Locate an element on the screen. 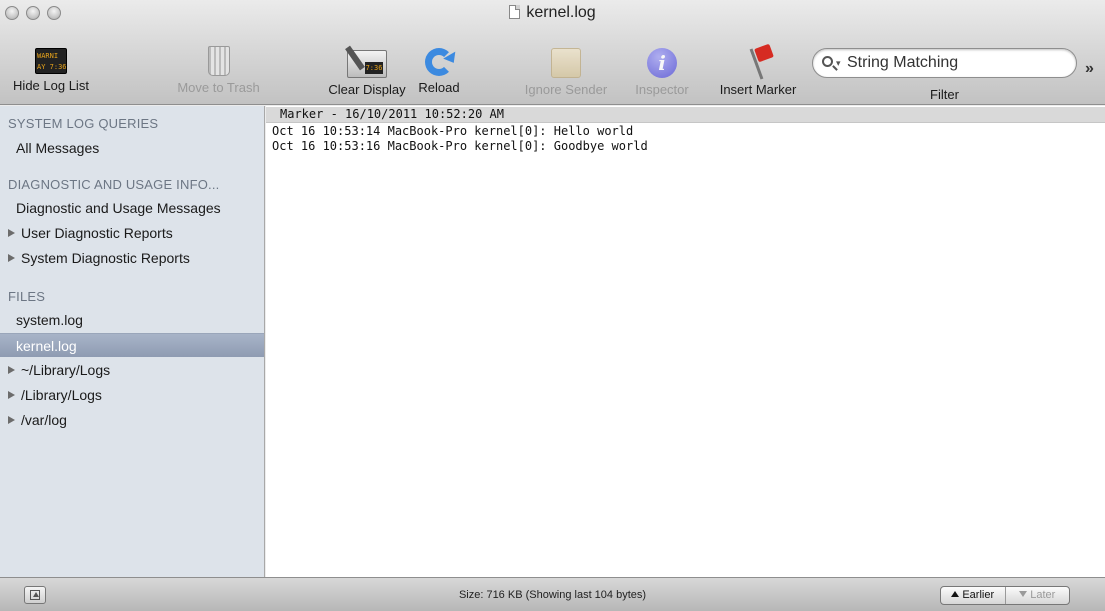 This screenshot has height=611, width=1105. sidebar-item-label: ~/Library/Logs is located at coordinates (66, 370).